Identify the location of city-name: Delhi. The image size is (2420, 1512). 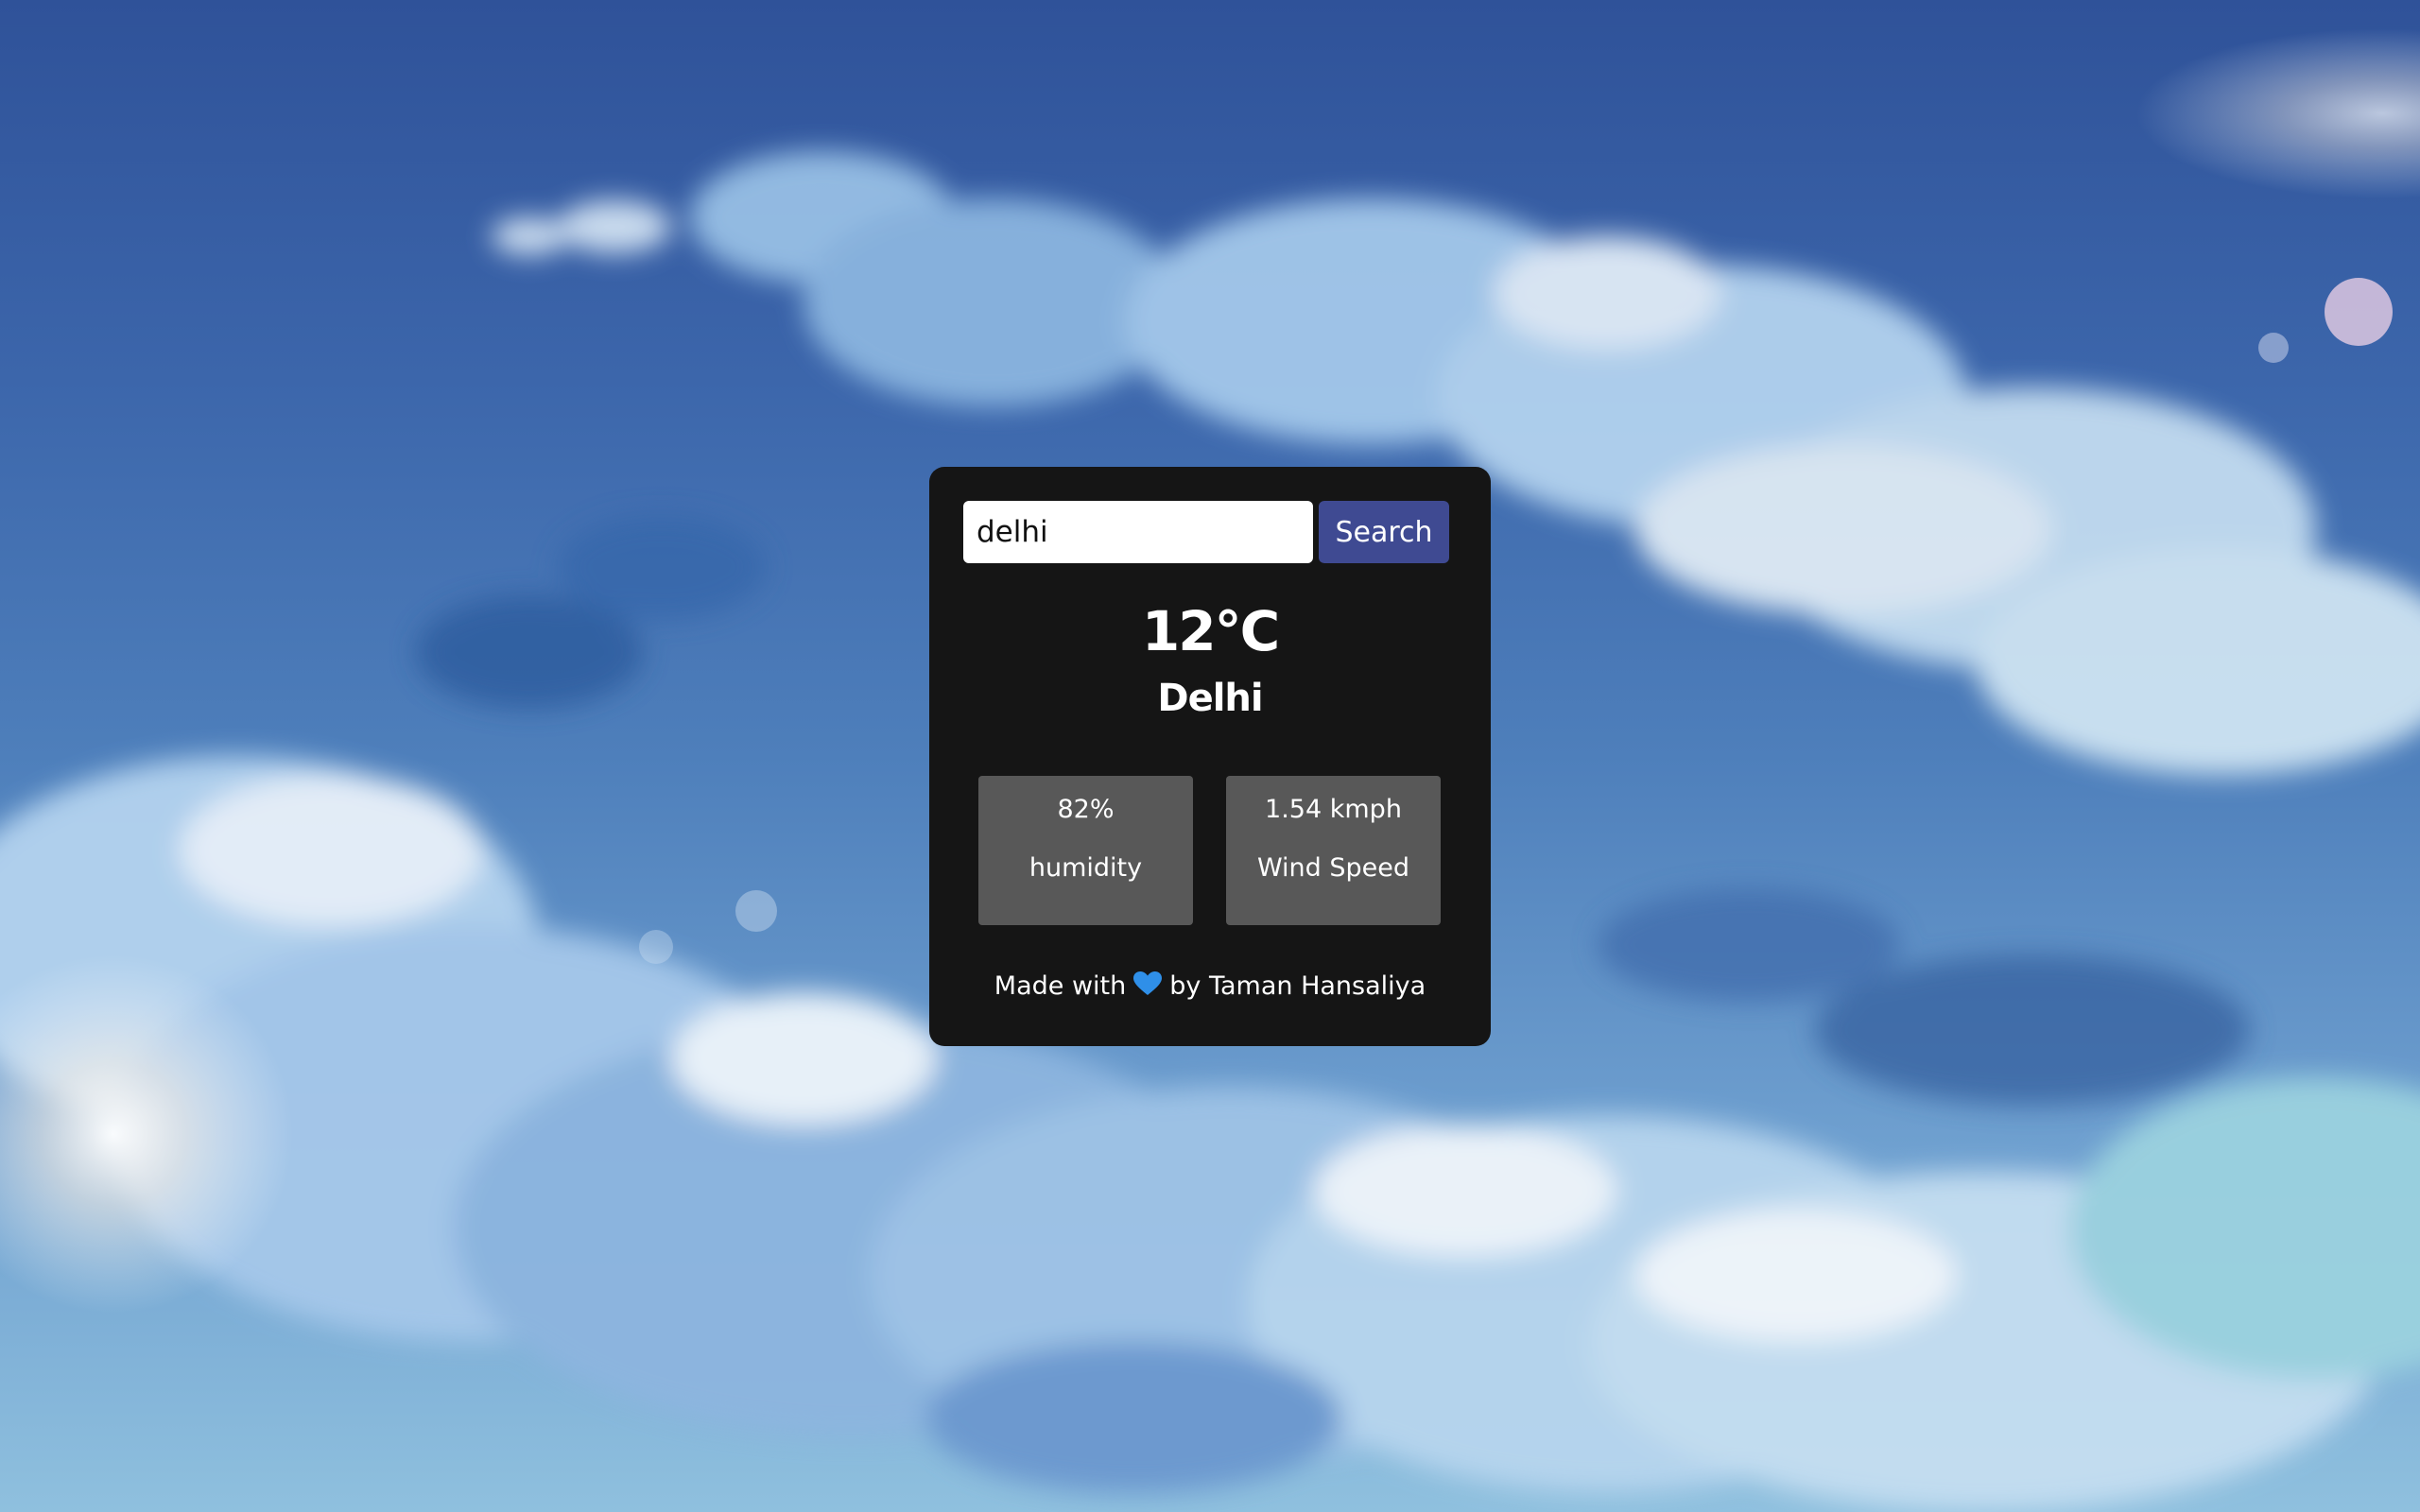
(1210, 698).